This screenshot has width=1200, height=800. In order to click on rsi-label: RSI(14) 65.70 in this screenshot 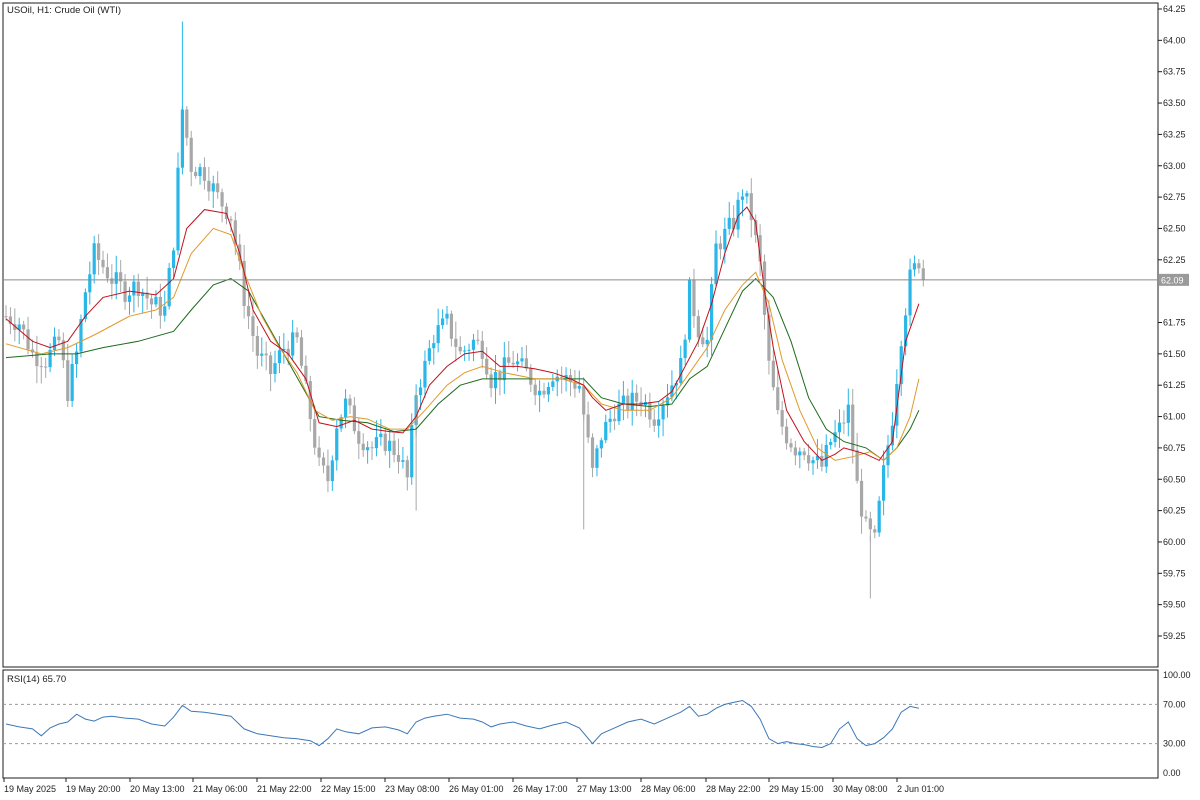, I will do `click(36, 679)`.